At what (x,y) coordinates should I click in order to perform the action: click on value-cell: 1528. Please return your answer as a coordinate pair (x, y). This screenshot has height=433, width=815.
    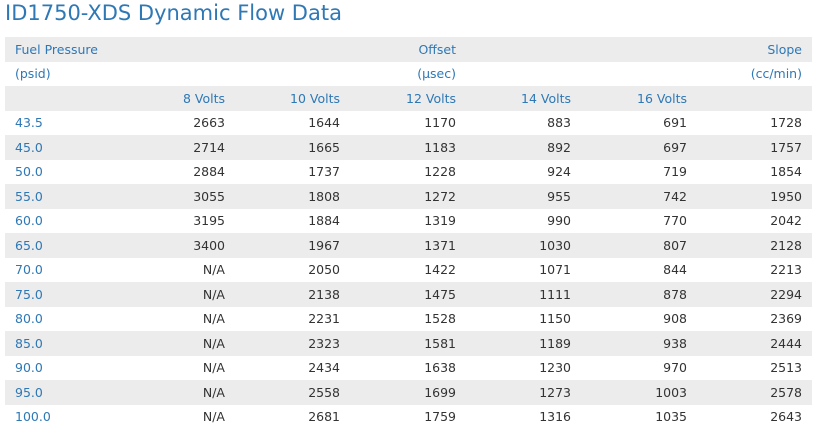
    Looking at the image, I should click on (440, 319).